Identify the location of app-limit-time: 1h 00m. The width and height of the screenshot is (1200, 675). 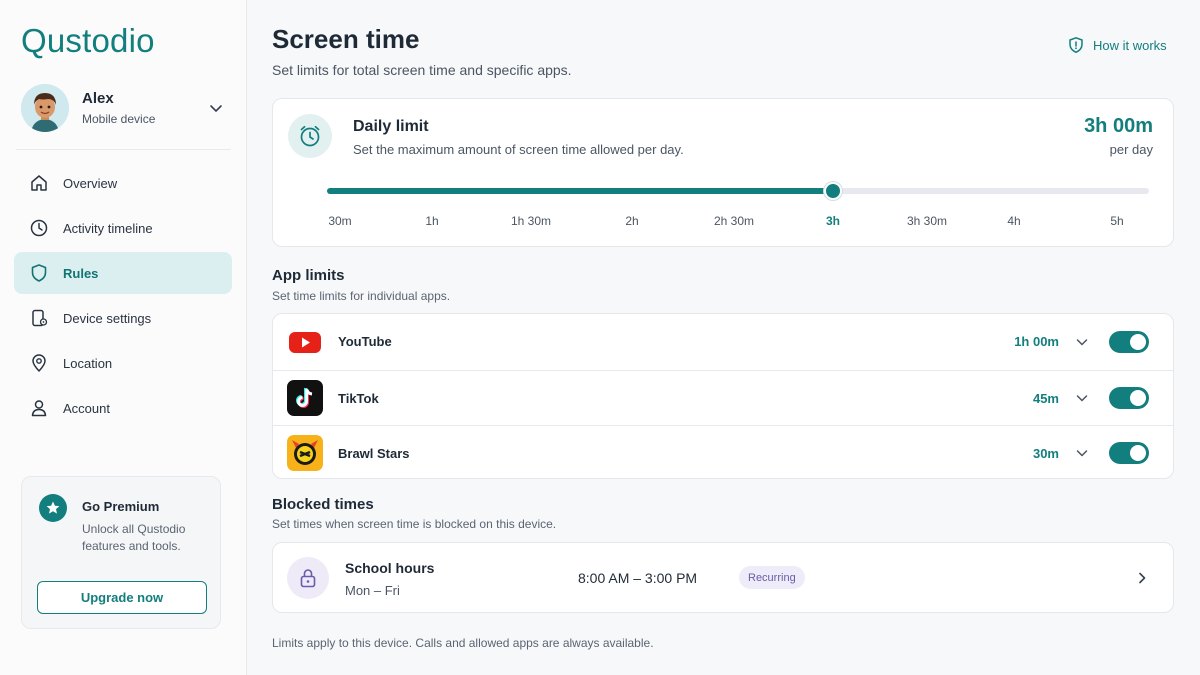
(1036, 341).